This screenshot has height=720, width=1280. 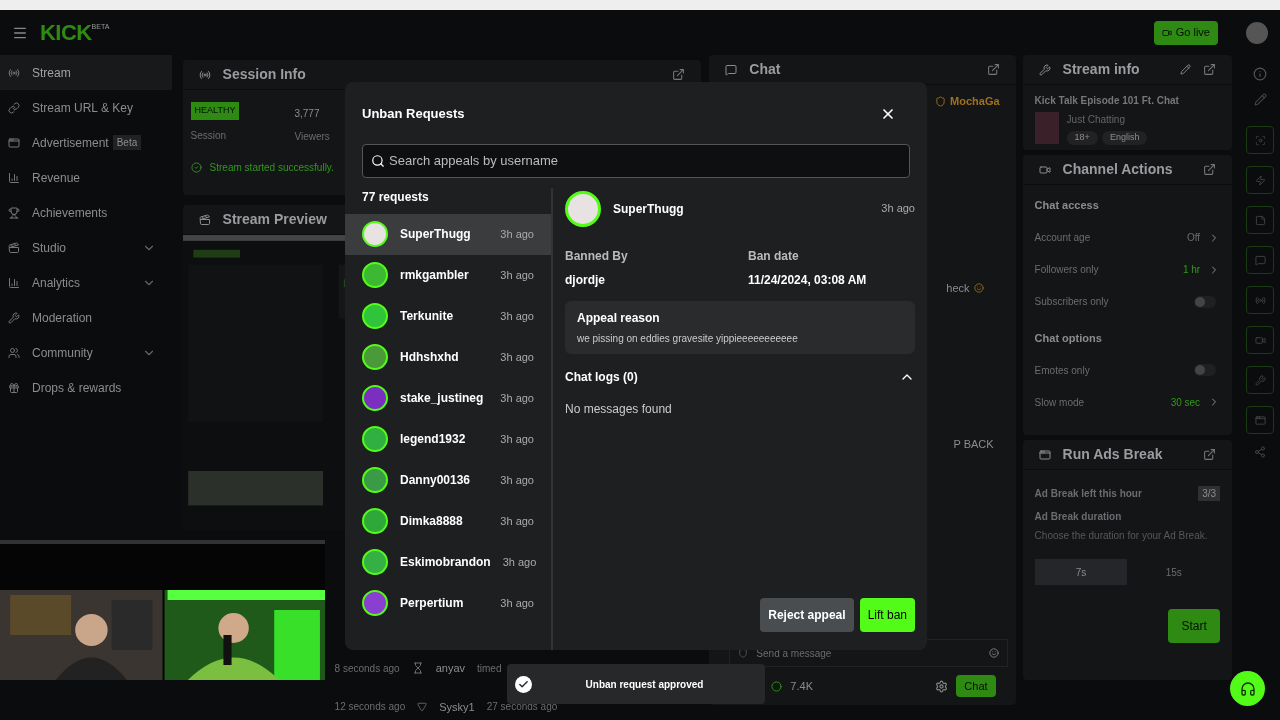 I want to click on request-row: rmkgambler 3h ago, so click(x=448, y=275).